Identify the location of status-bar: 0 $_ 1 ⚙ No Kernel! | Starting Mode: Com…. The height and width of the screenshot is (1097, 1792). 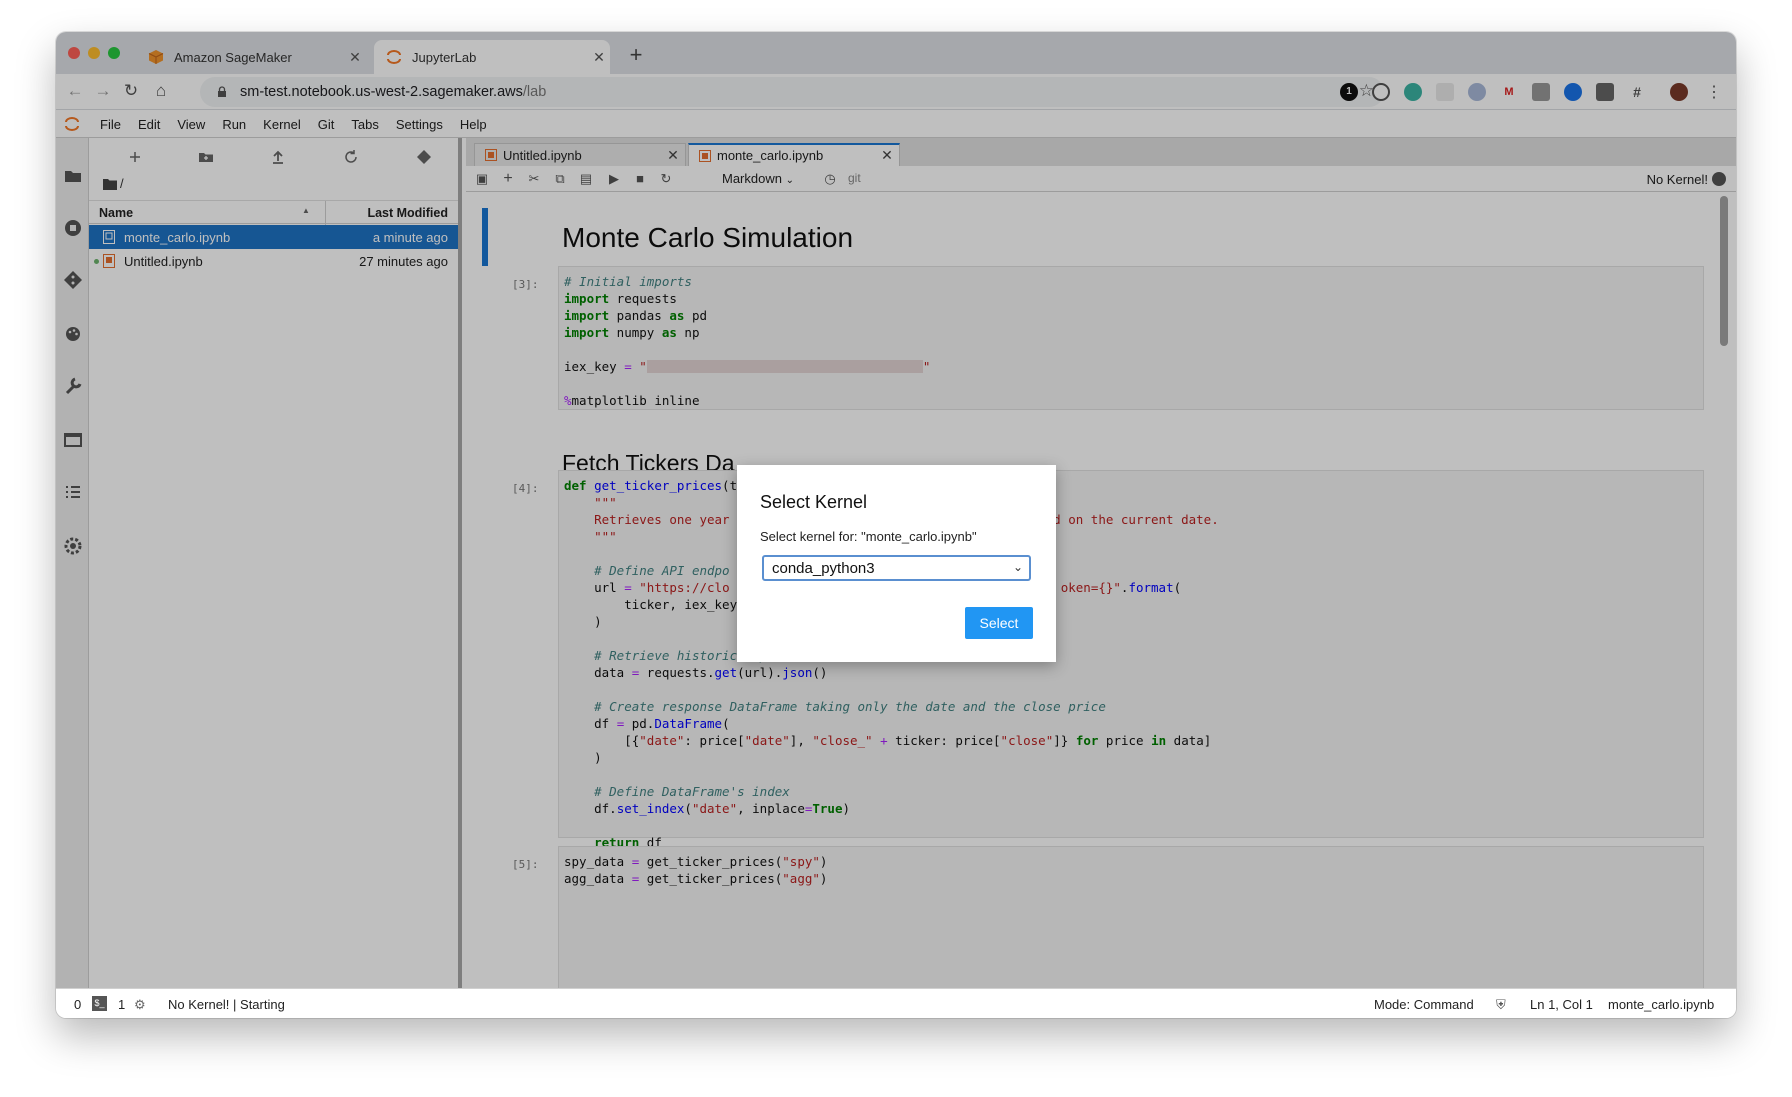
(896, 1003).